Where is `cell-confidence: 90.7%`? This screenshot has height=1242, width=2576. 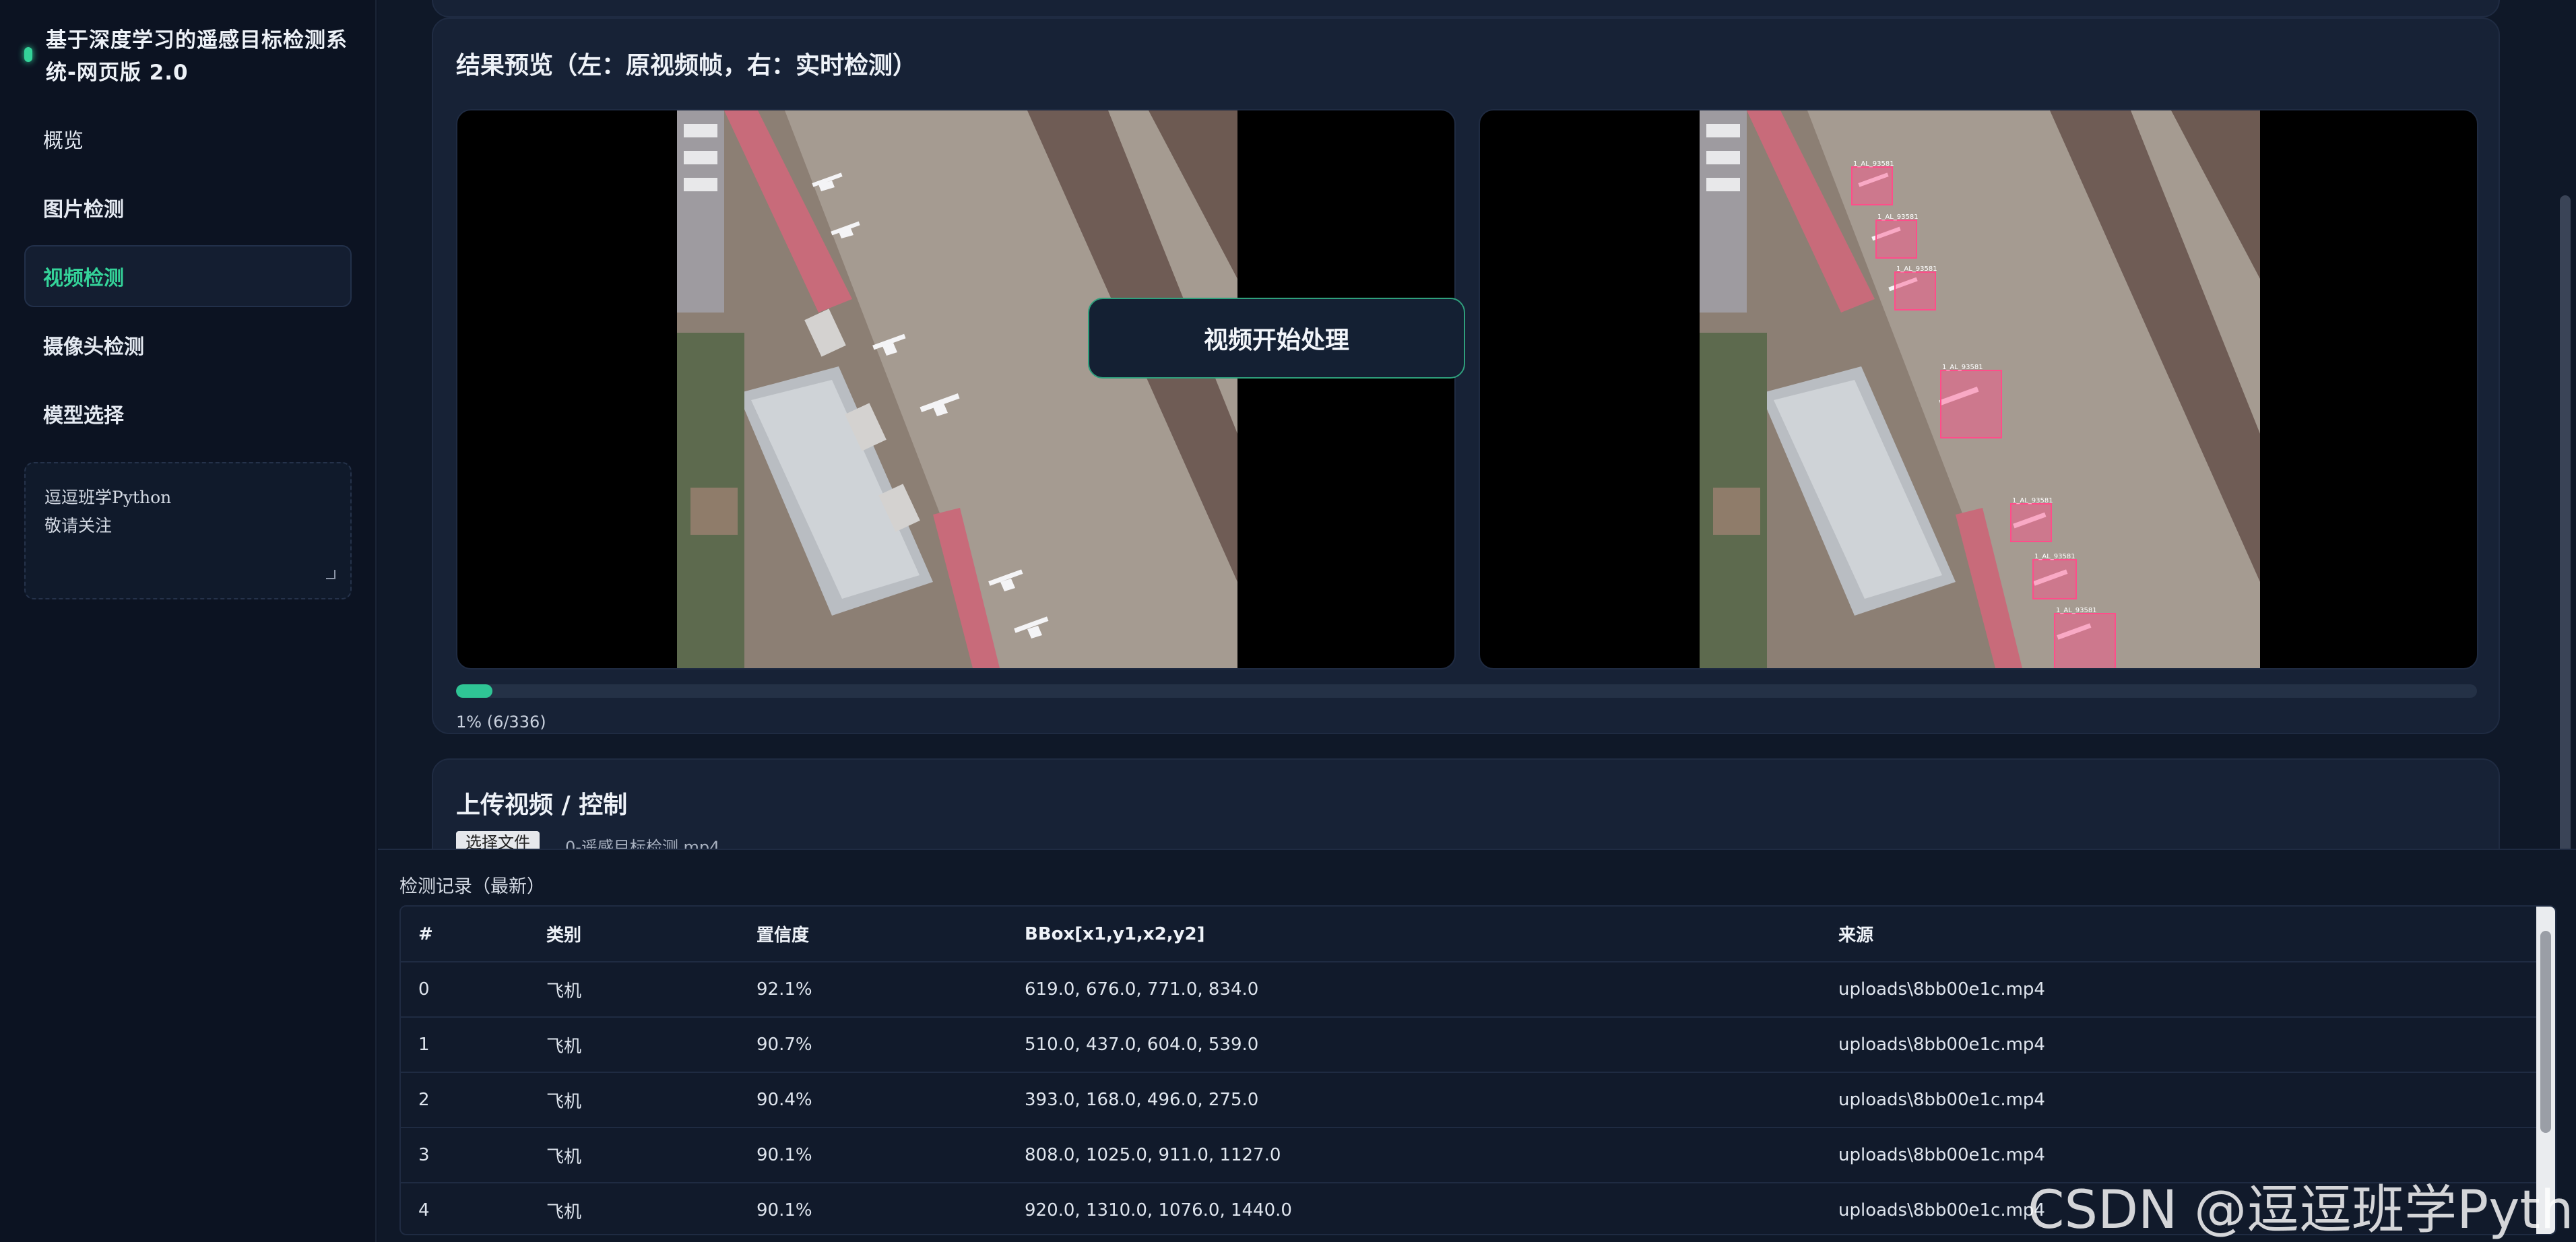
cell-confidence: 90.7% is located at coordinates (873, 1045).